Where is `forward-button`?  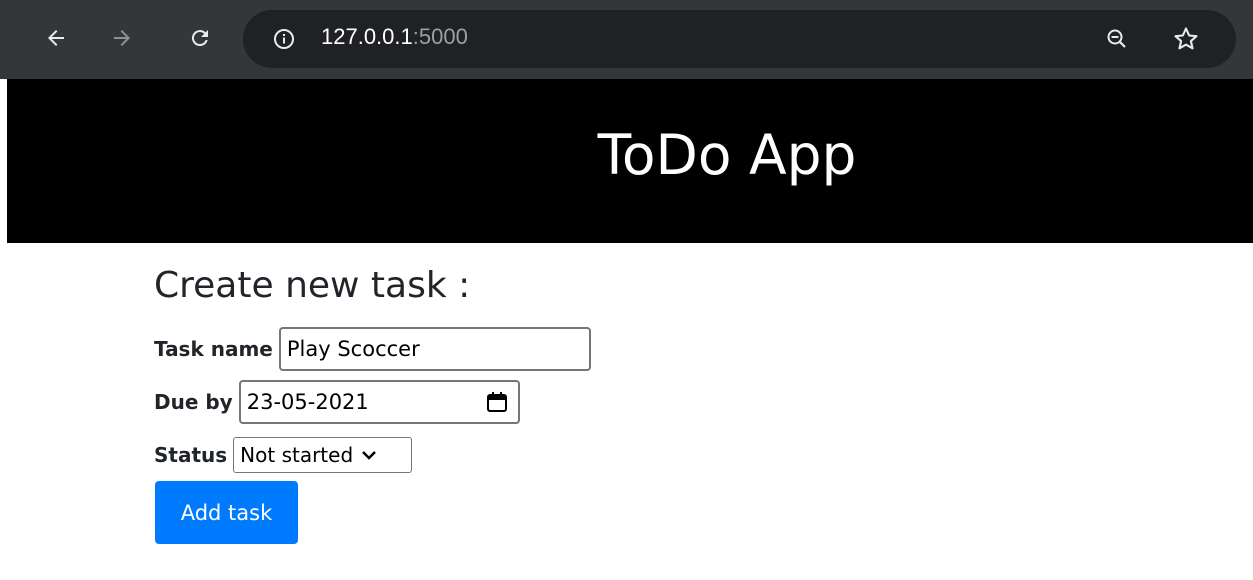 forward-button is located at coordinates (122, 38).